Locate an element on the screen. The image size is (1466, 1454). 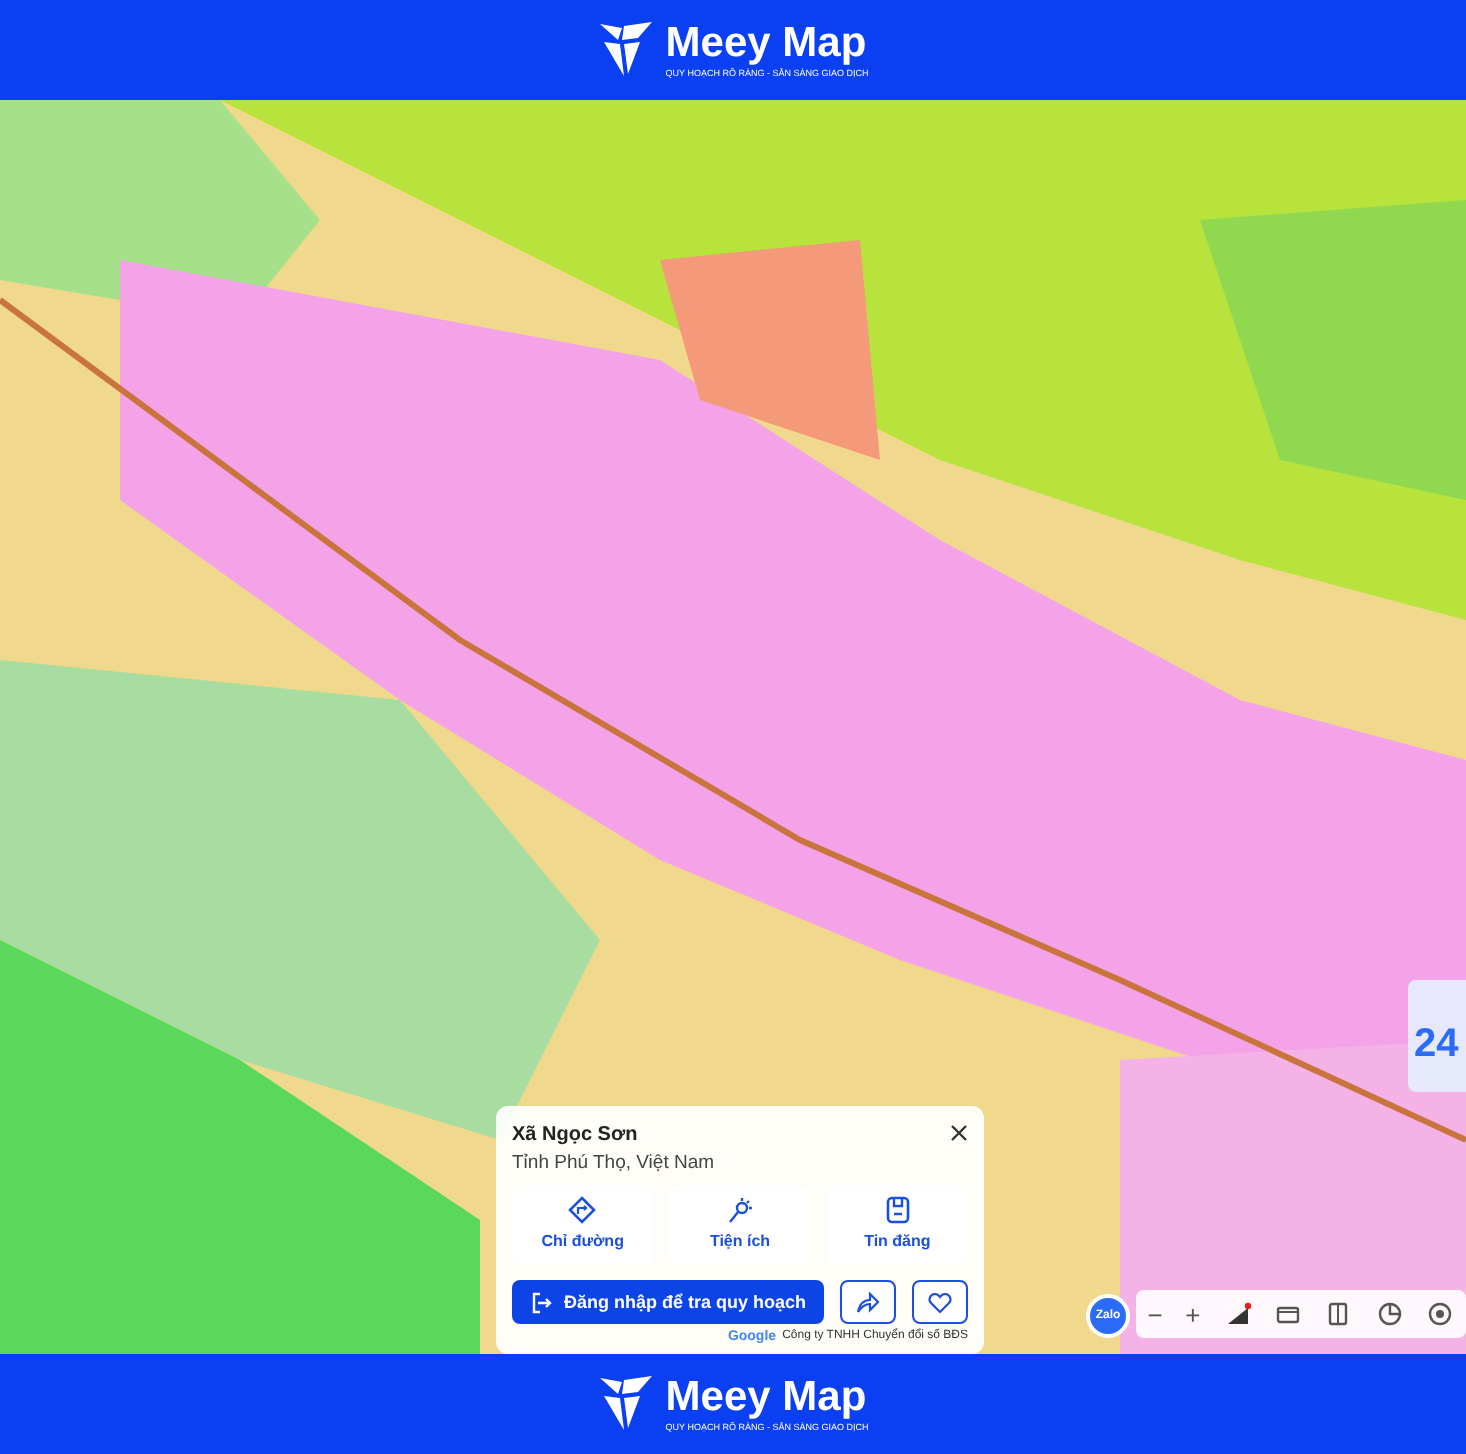
place-subtitle: Tỉnh Phú Thọ, Việt Nam is located at coordinates (614, 1164).